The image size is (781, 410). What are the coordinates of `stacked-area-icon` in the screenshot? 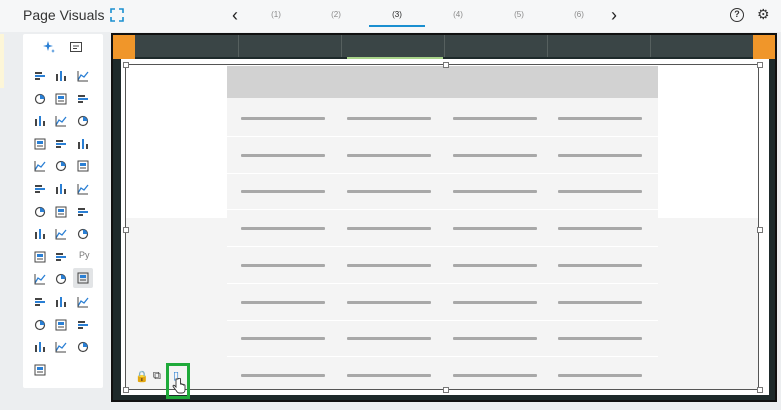 It's located at (61, 143).